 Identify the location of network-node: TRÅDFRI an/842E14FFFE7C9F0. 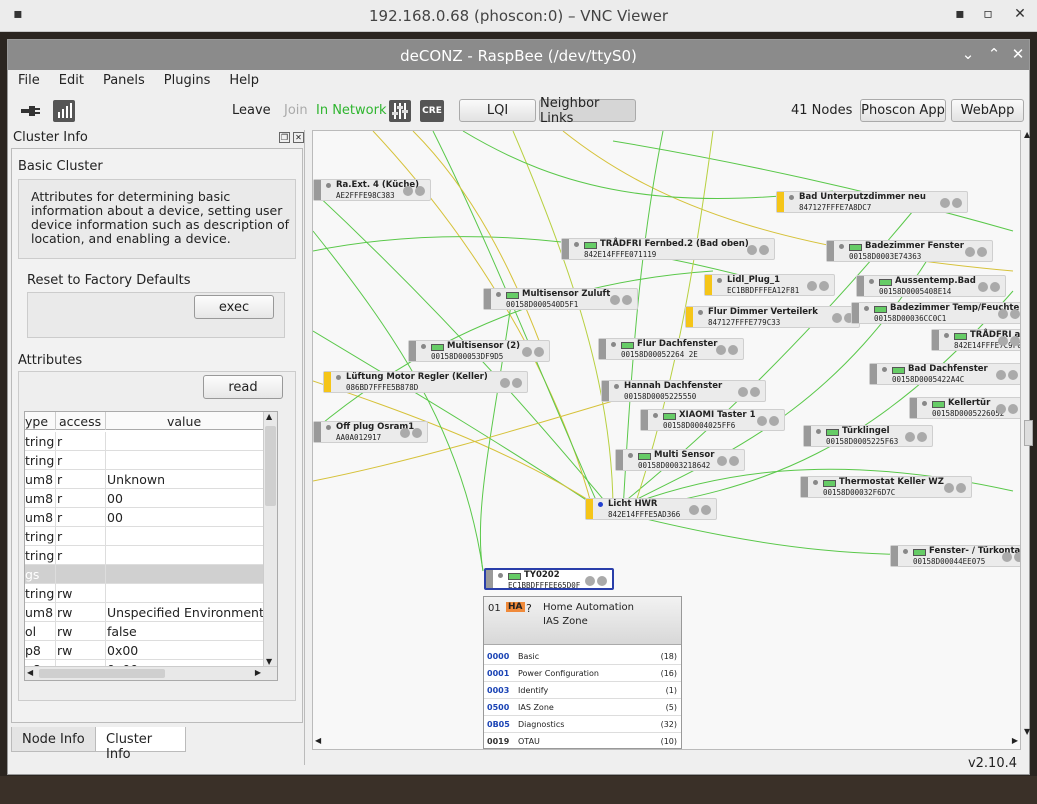
(975, 340).